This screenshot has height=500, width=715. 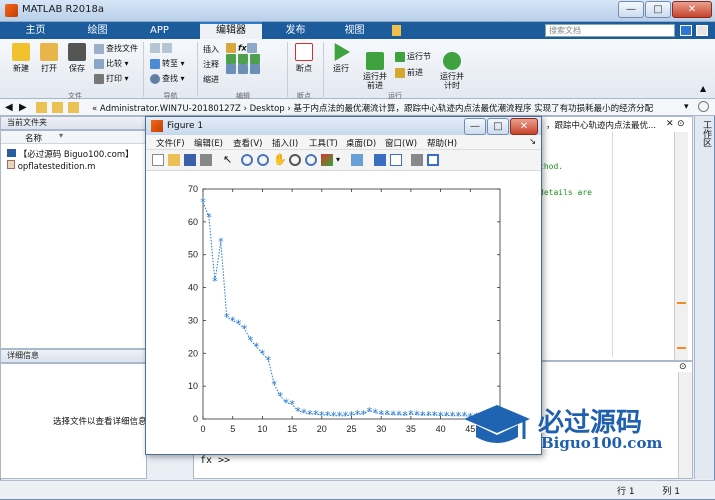 What do you see at coordinates (401, 143) in the screenshot?
I see `menu-window: 窗口(W)` at bounding box center [401, 143].